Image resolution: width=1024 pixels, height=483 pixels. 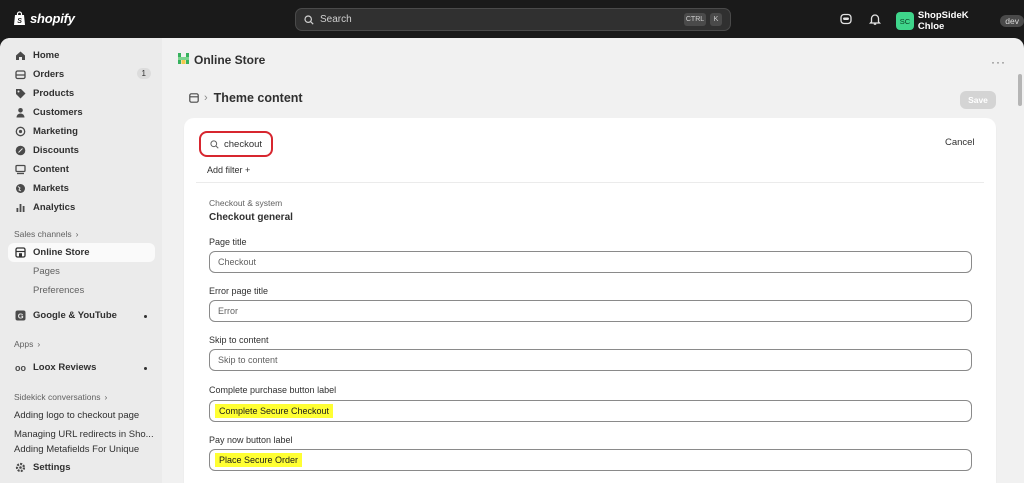 What do you see at coordinates (251, 440) in the screenshot?
I see `field-label-pay-now: Pay now button label` at bounding box center [251, 440].